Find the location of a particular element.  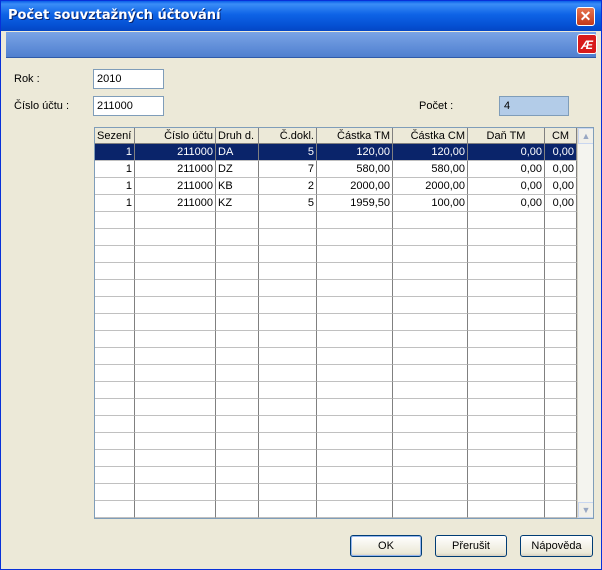

scroll-down-icon: ▼ is located at coordinates (585, 510).